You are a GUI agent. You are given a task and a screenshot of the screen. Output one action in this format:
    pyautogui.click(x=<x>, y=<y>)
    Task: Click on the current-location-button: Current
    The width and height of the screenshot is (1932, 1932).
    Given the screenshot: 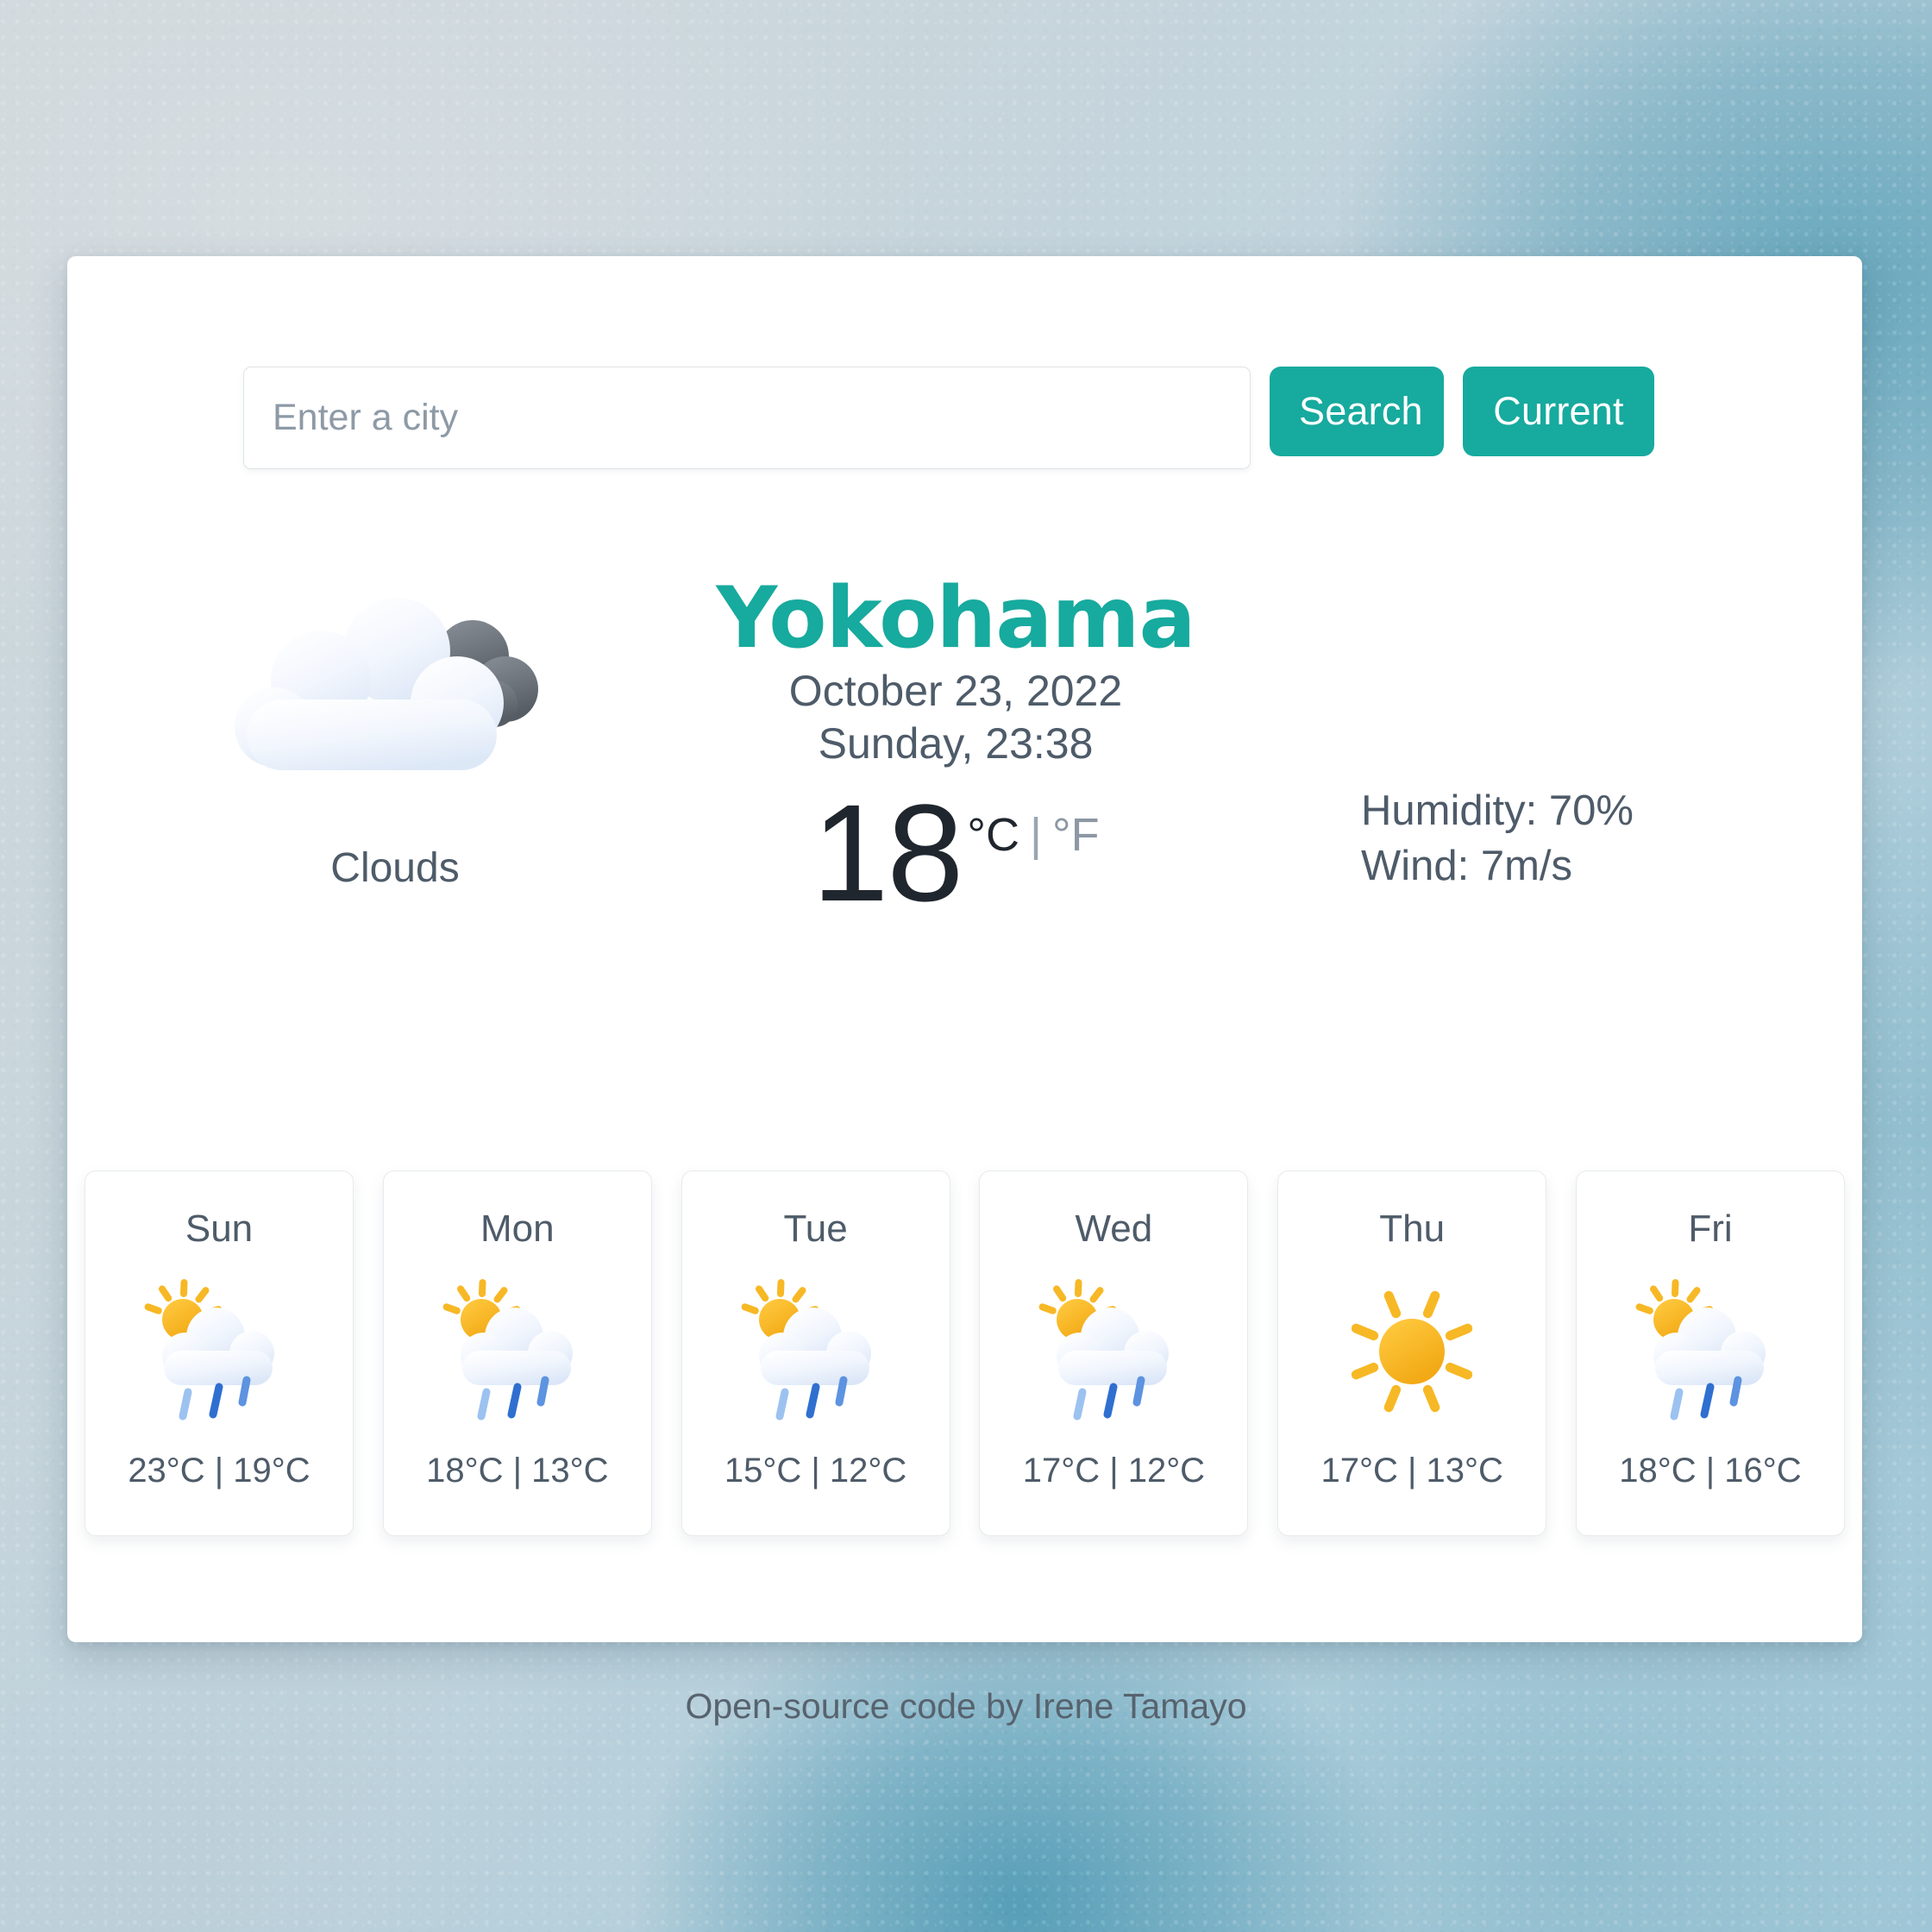 What is the action you would take?
    pyautogui.click(x=1559, y=411)
    